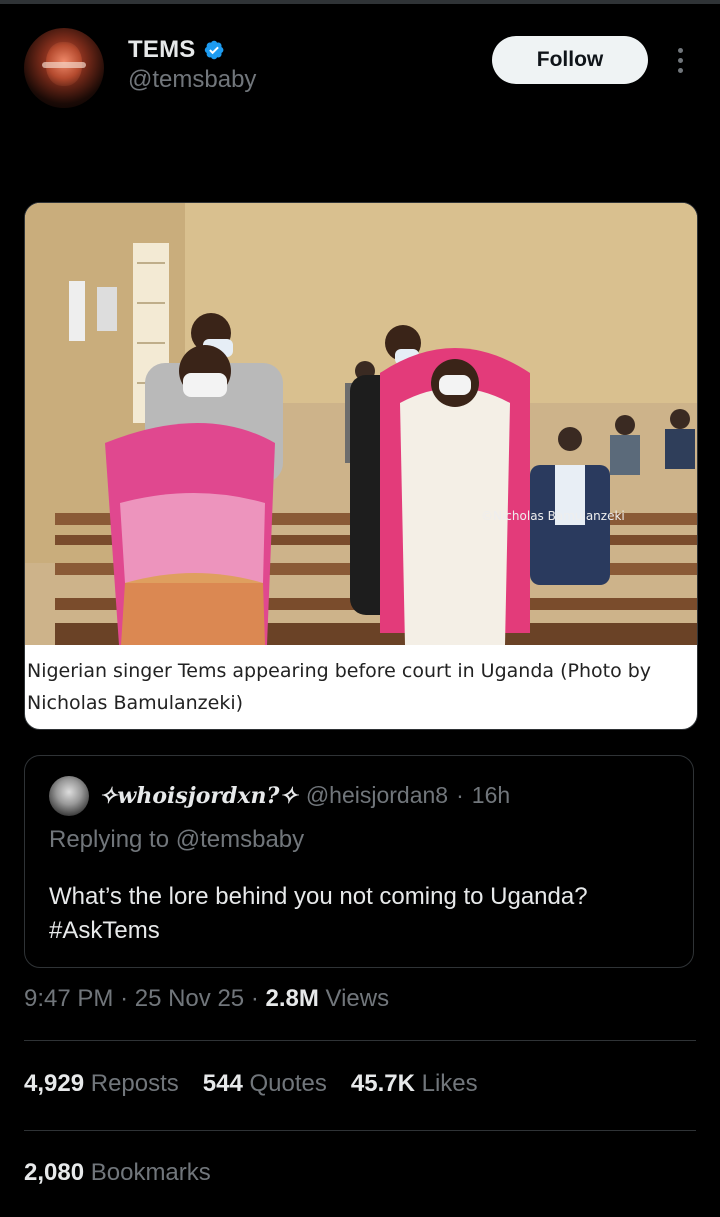 The image size is (720, 1217). I want to click on more-vertical-icon, so click(680, 60).